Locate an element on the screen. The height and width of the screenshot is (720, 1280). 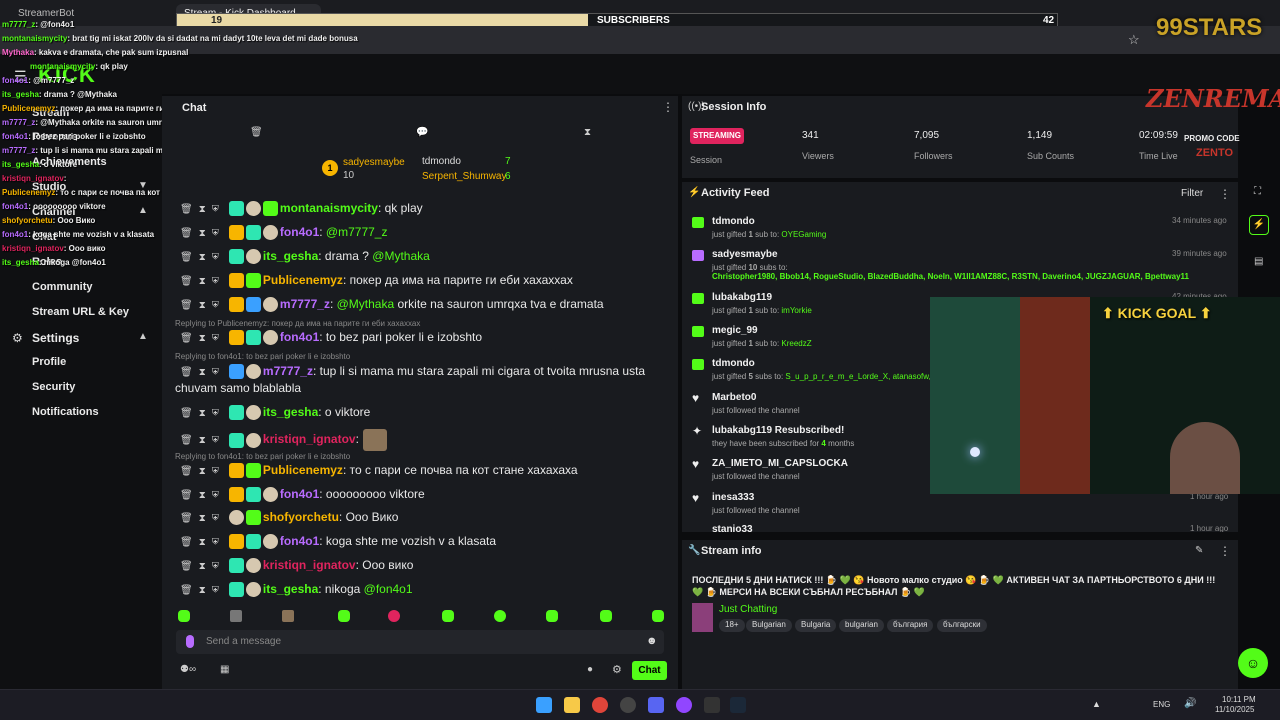
chat-username: shofyorchetu is located at coordinates (301, 517).